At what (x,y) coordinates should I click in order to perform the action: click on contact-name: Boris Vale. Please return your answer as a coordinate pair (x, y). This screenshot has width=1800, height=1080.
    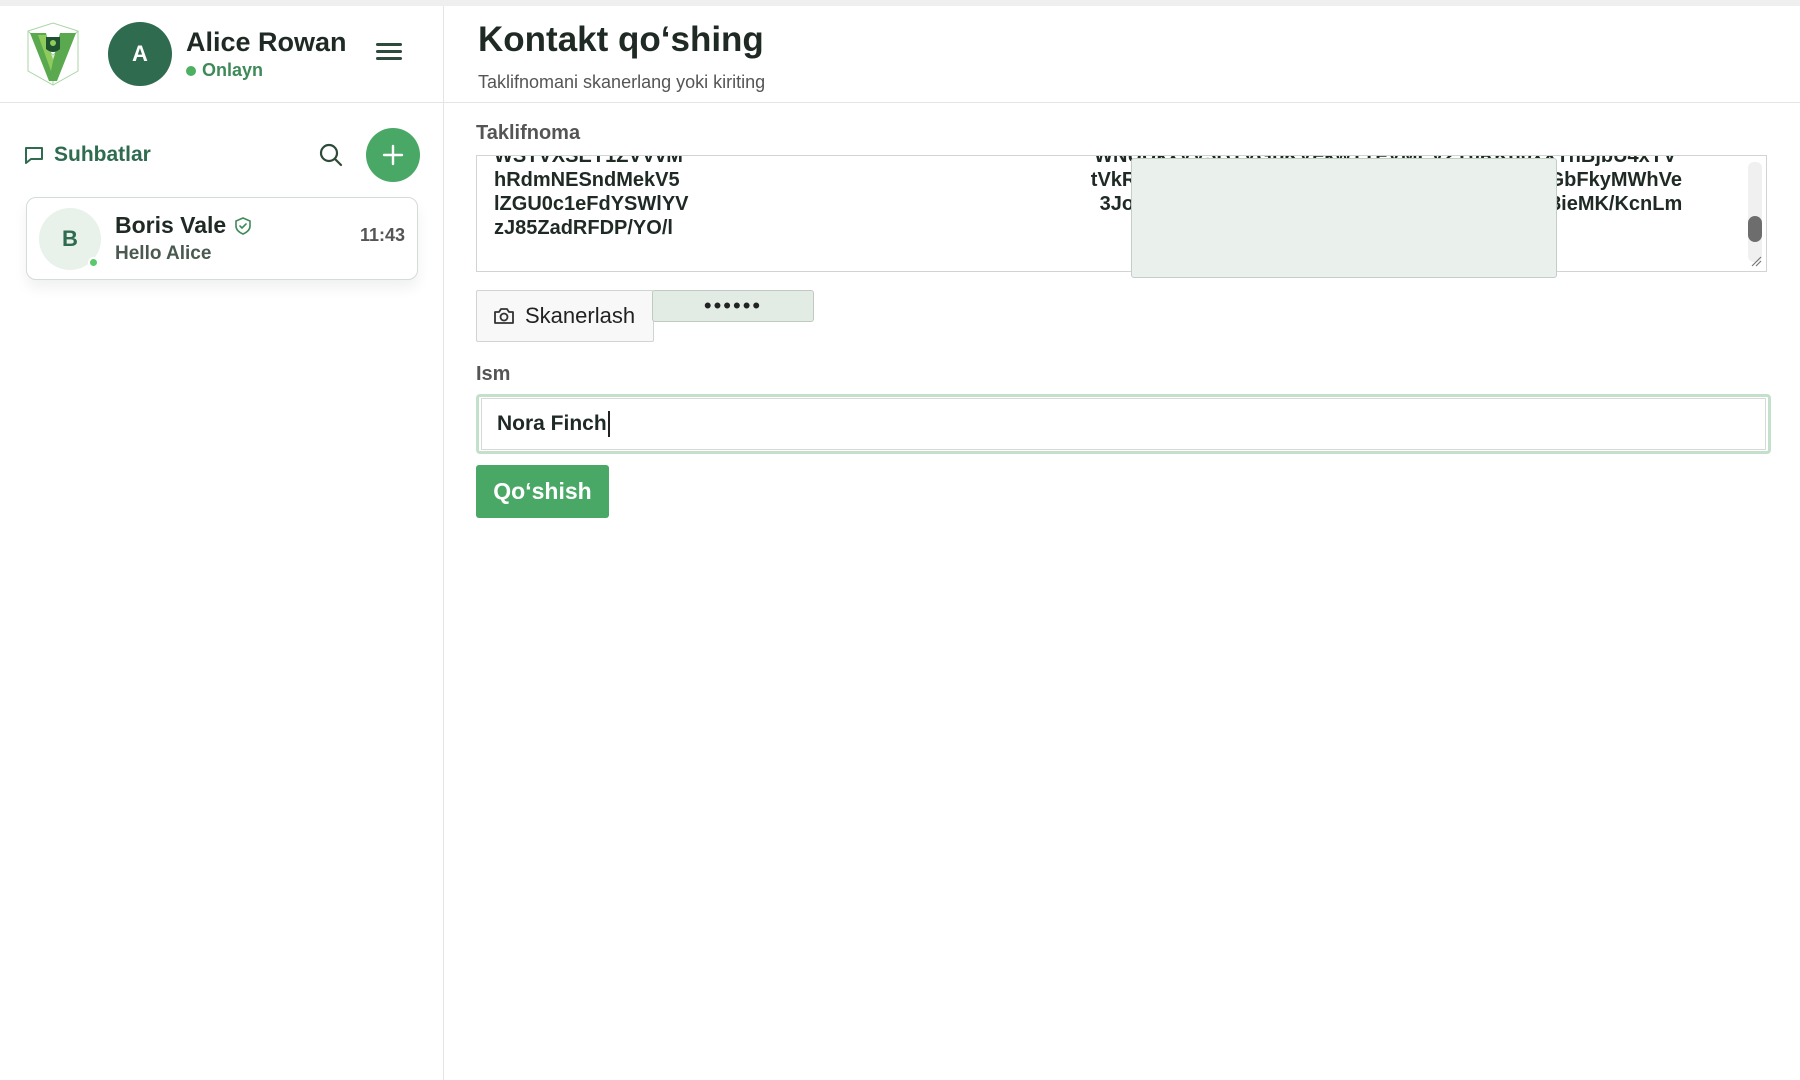
    Looking at the image, I should click on (171, 225).